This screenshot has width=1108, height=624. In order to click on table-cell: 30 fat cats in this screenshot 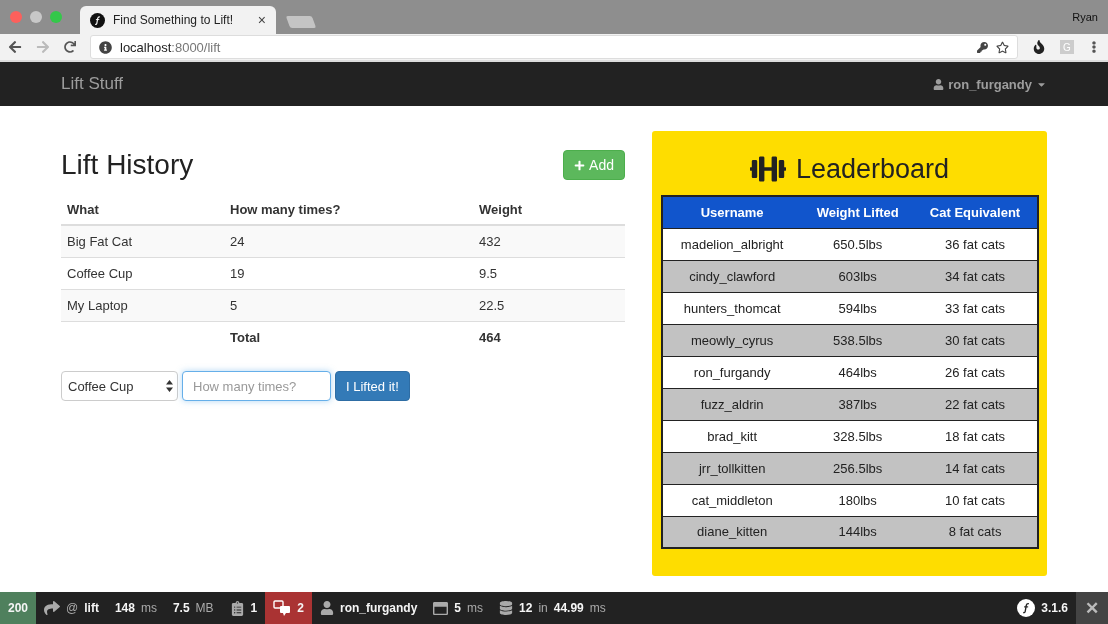, I will do `click(975, 340)`.